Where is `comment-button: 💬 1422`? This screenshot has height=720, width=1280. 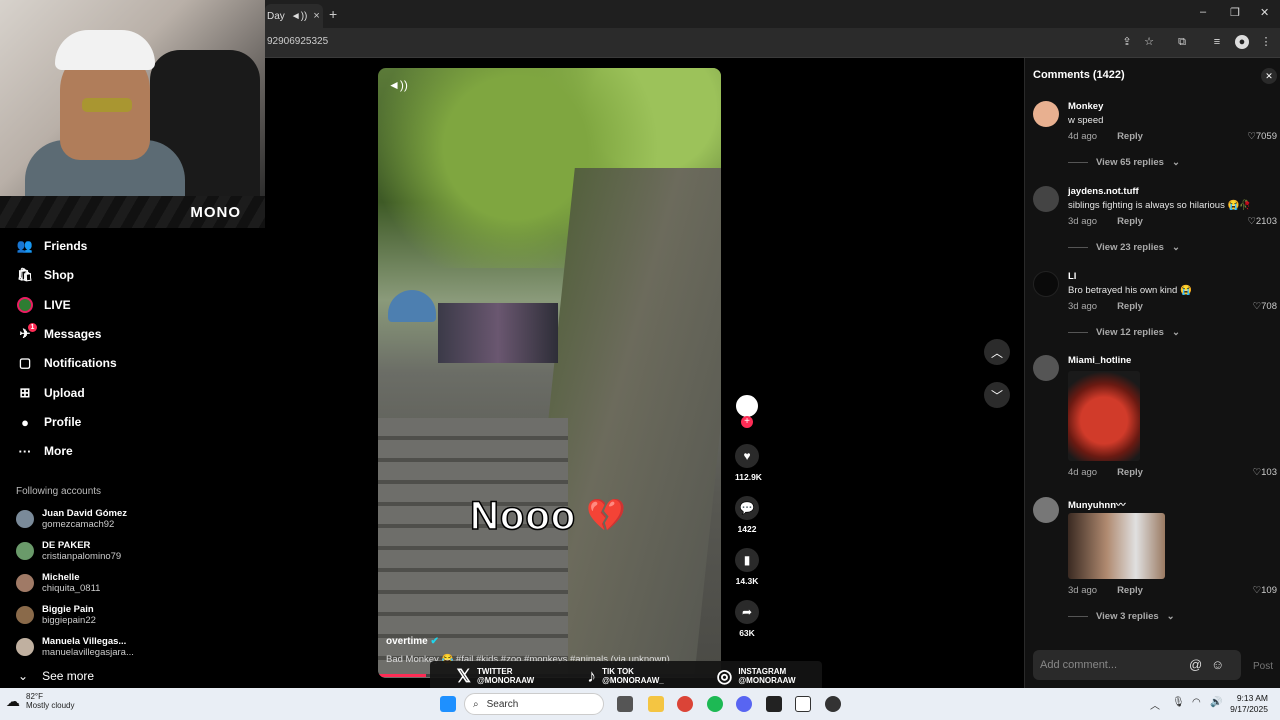
comment-button: 💬 1422 is located at coordinates (747, 515).